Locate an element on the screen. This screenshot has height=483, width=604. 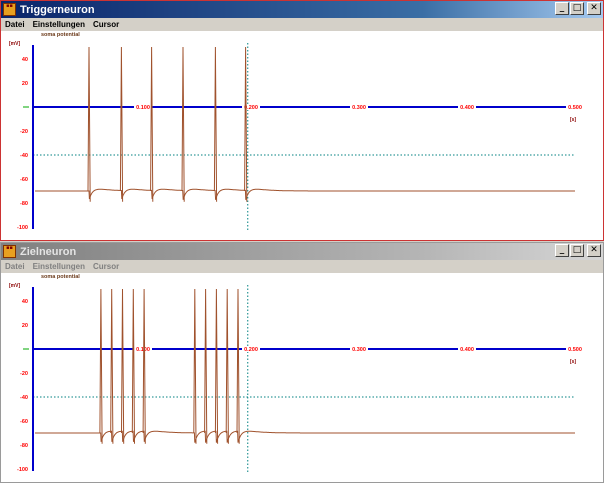
window-title: Zielneuron is located at coordinates (48, 251).